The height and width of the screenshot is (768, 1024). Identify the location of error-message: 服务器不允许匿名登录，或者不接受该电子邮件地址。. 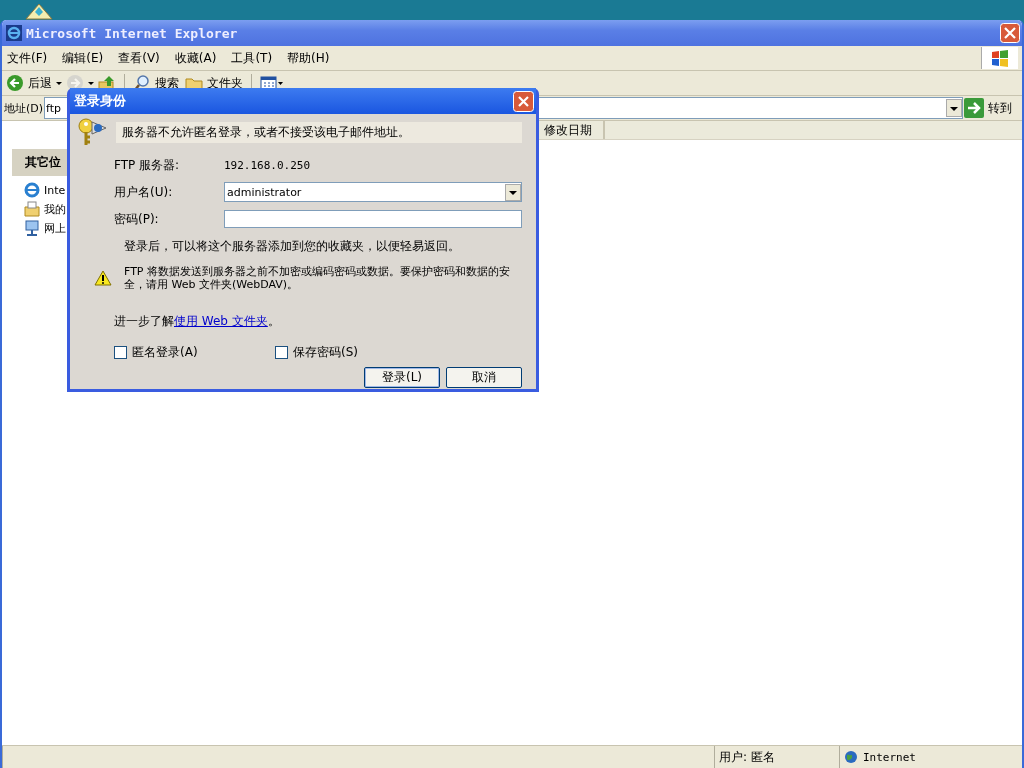
(319, 132).